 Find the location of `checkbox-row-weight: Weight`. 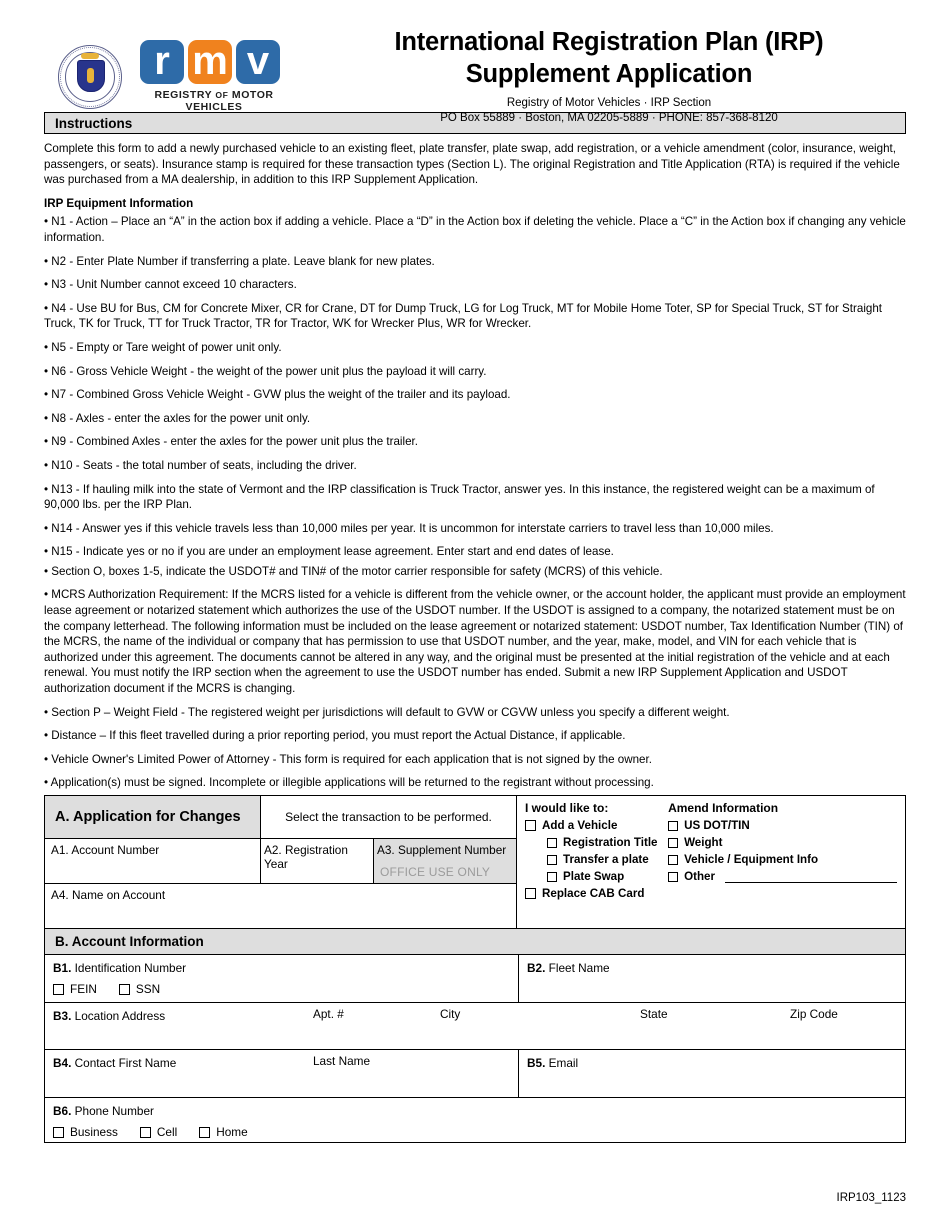

checkbox-row-weight: Weight is located at coordinates (782, 842).